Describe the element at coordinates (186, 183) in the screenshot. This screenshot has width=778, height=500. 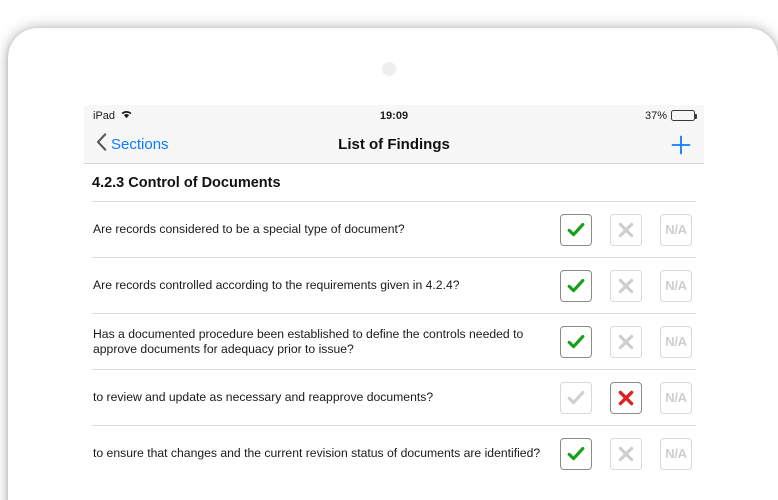
I see `section-header: 4.2.3 Control of Documents` at that location.